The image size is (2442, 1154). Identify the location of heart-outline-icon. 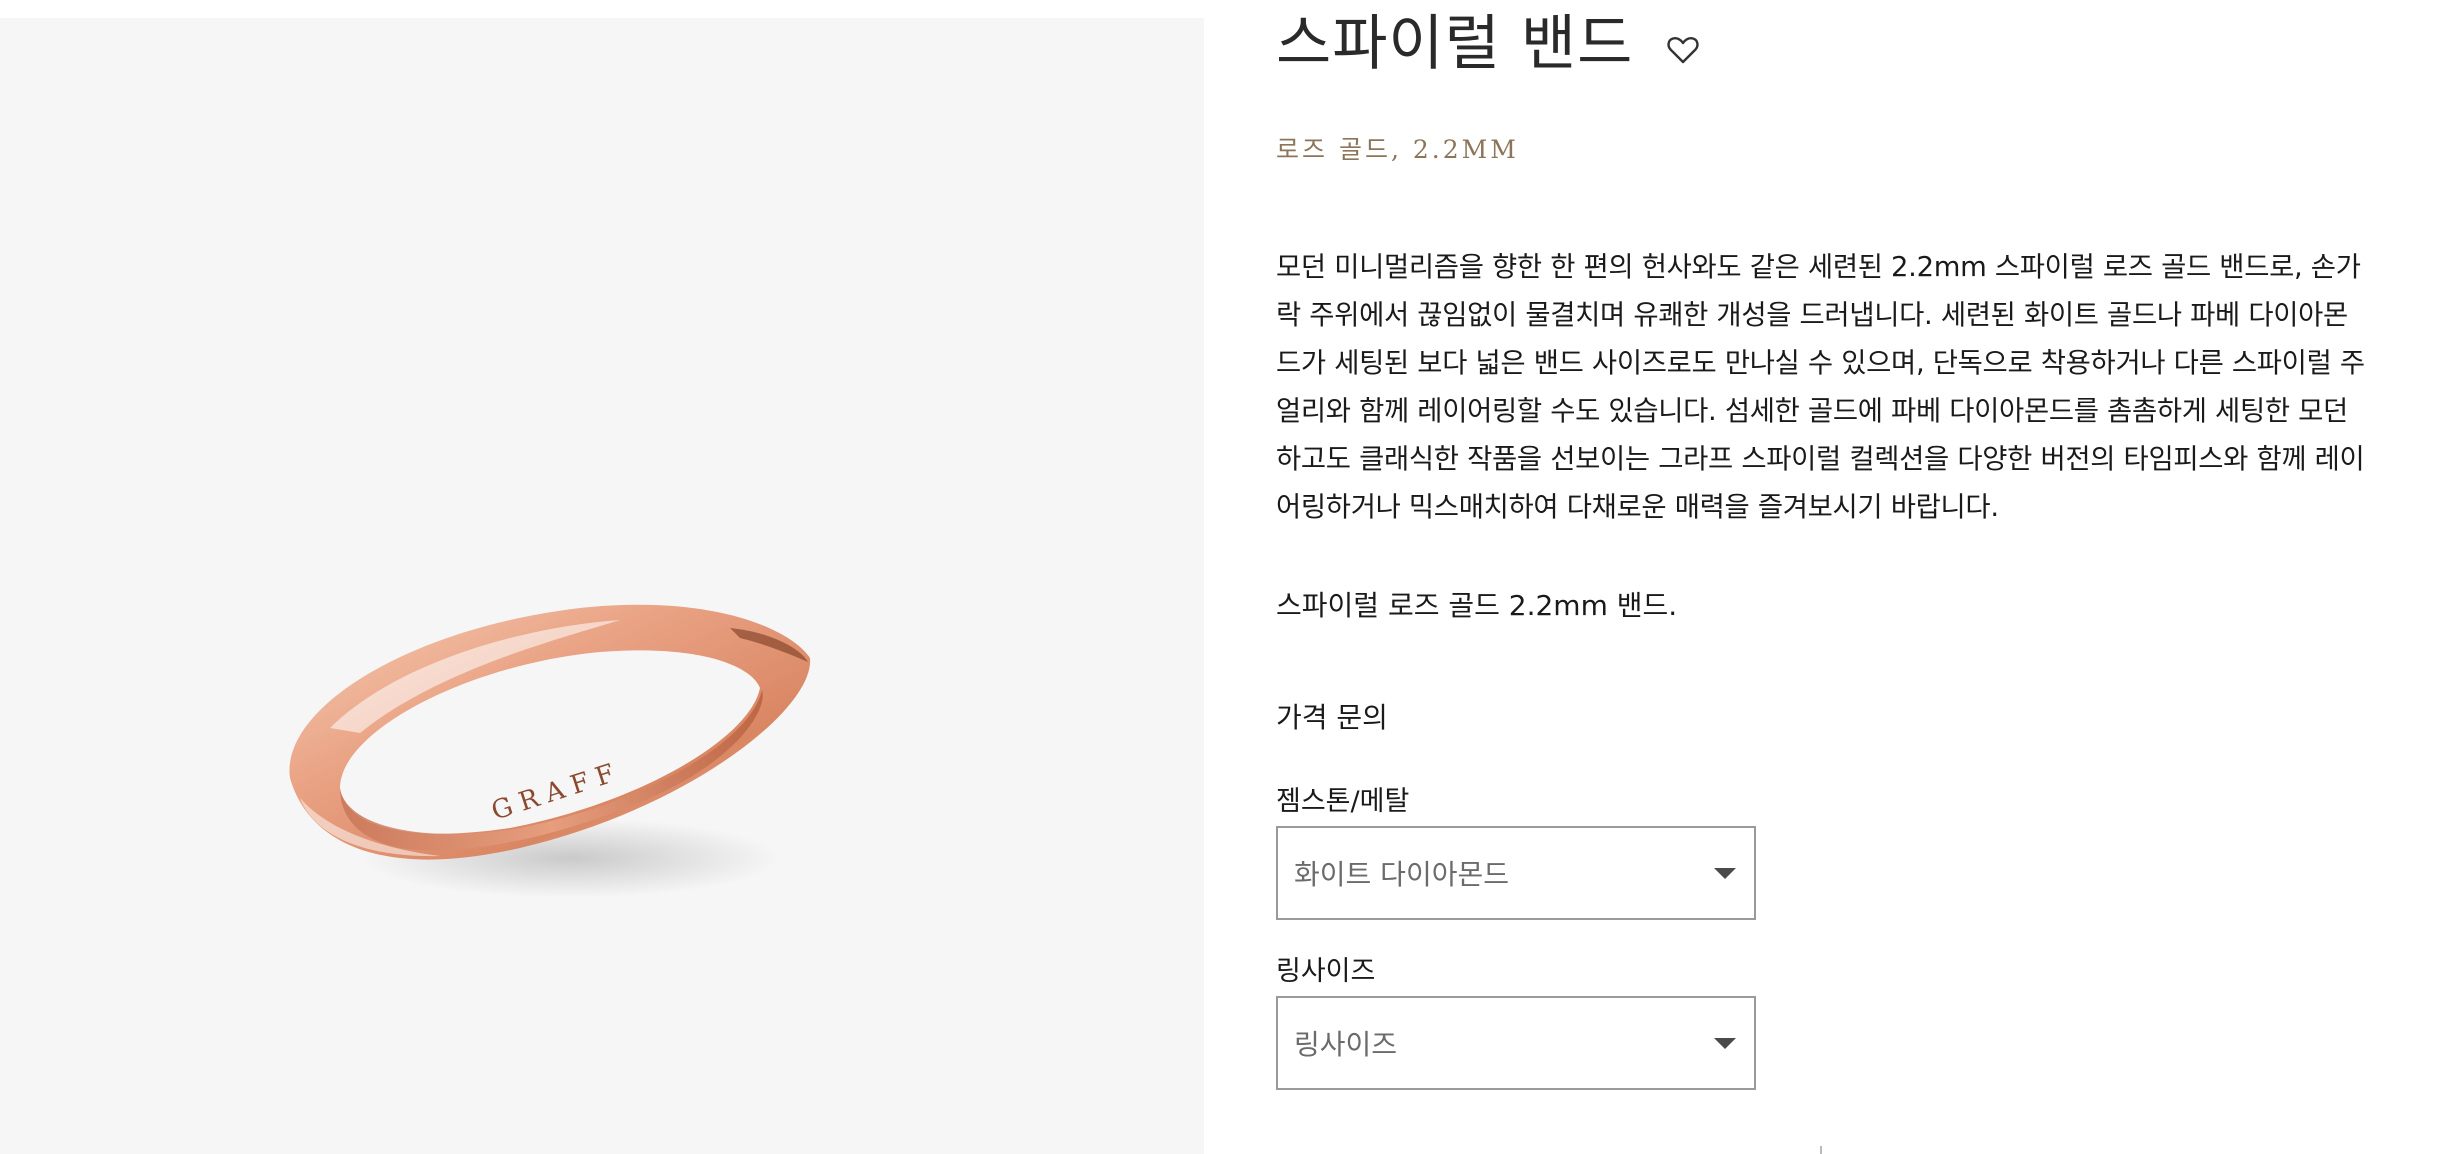
(1683, 50).